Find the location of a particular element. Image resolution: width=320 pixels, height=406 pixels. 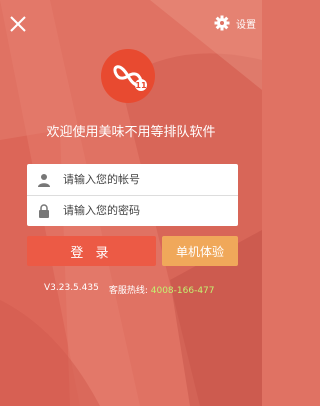

logo-badge: 11 is located at coordinates (141, 85).